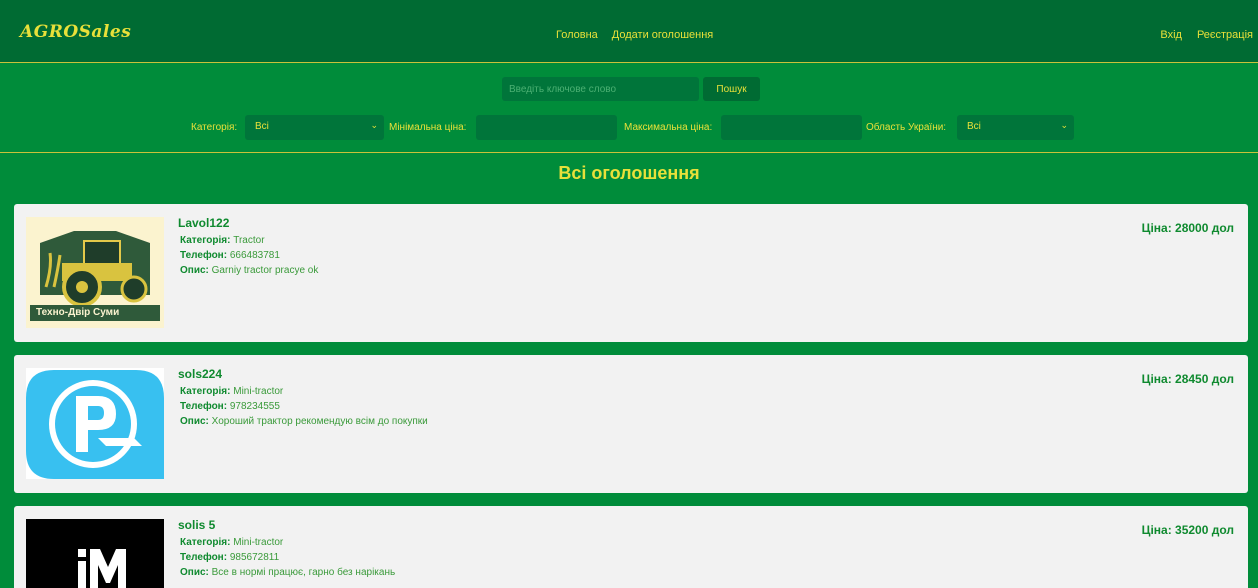 The width and height of the screenshot is (1258, 588). Describe the element at coordinates (1015, 127) in the screenshot. I see `region-select: Всі ⌄` at that location.